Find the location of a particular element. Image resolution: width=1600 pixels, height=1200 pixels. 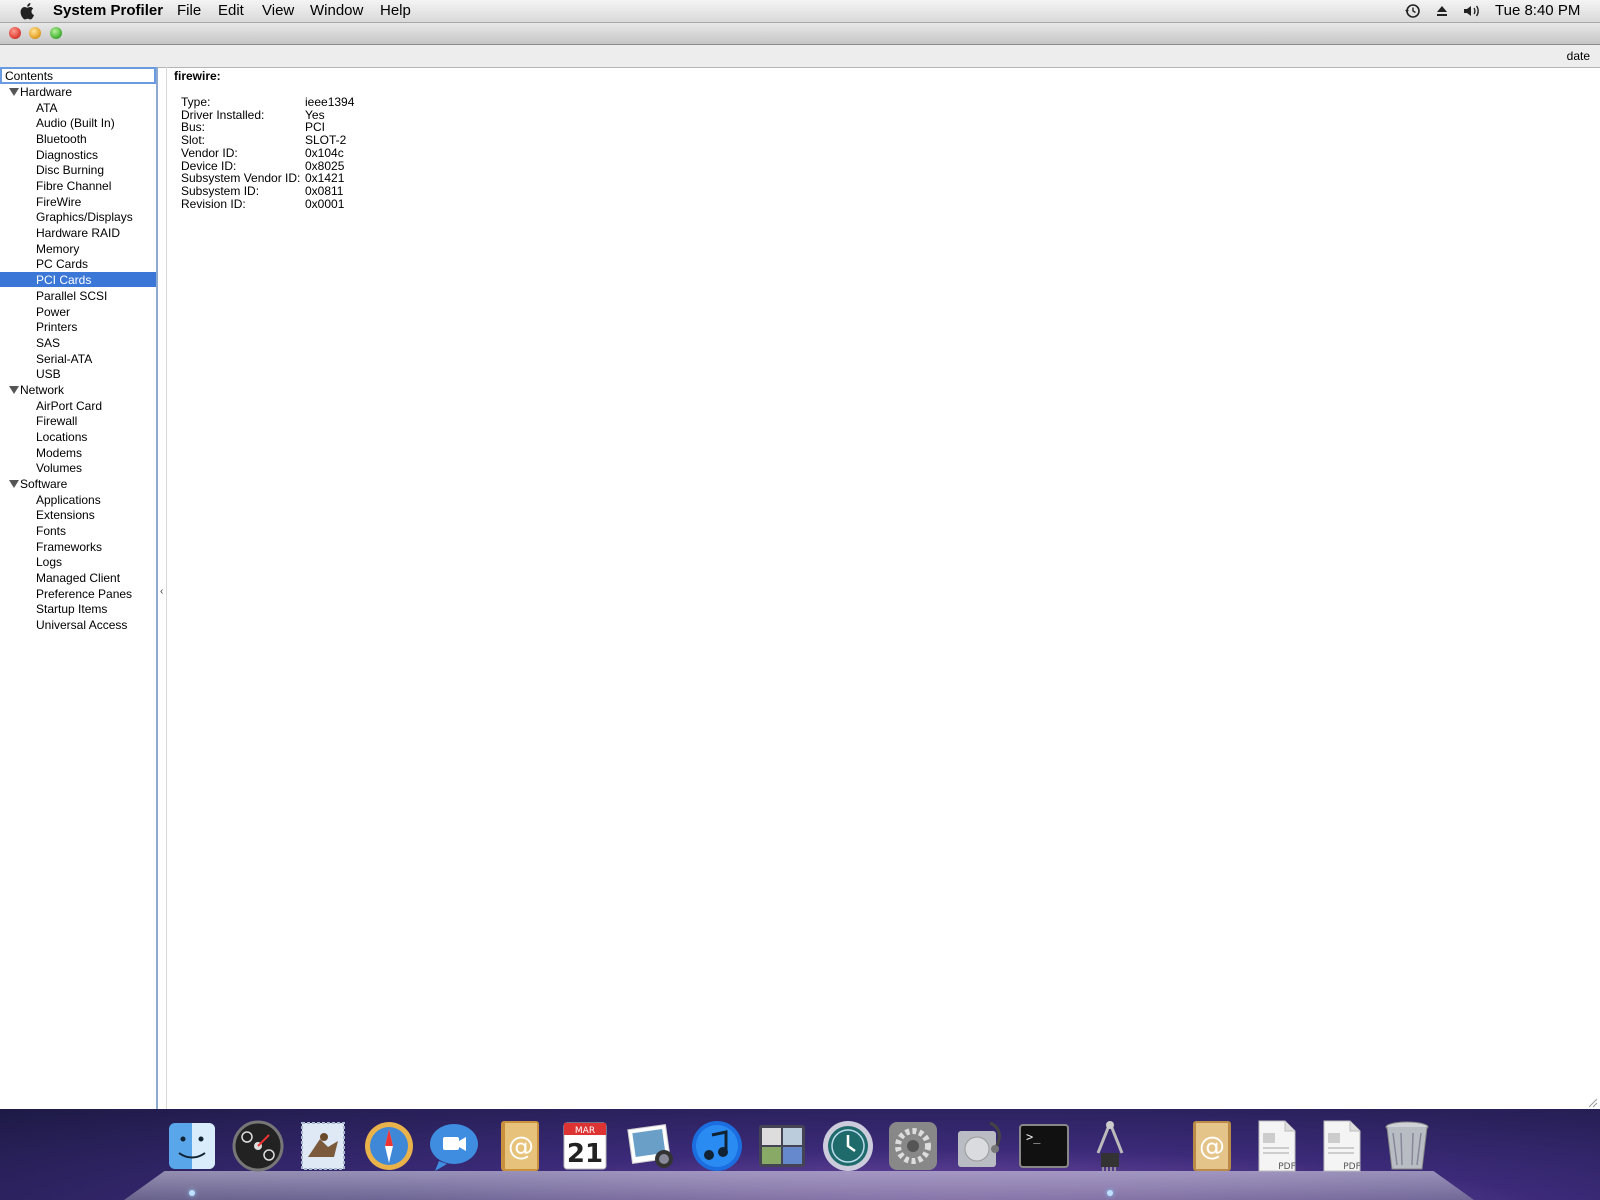

tree-item-label: Applications is located at coordinates (68, 500).